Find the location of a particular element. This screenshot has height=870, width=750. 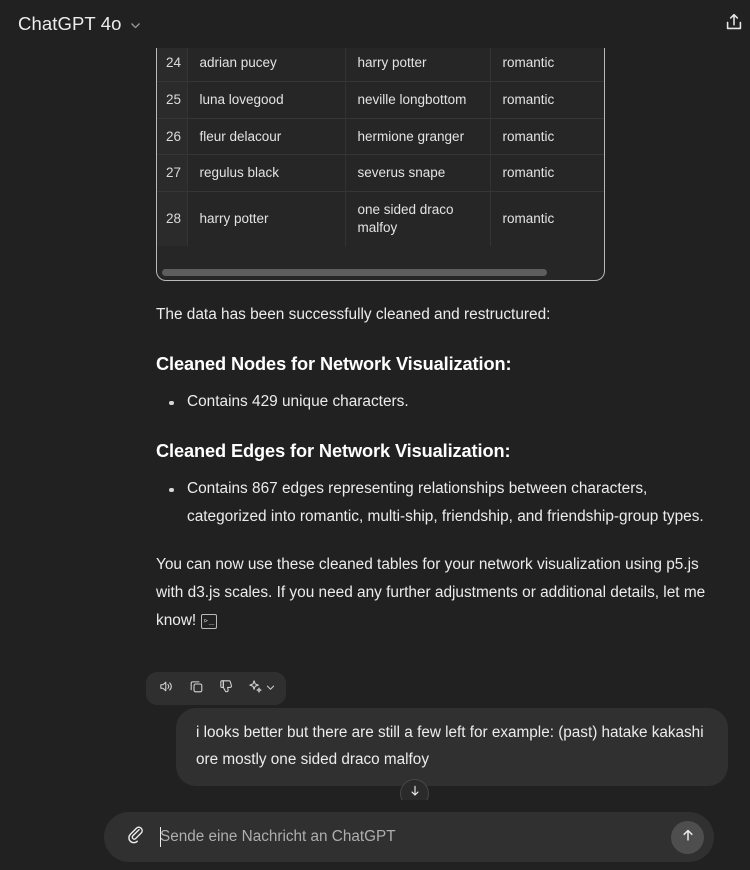

nodes-bullet-list: Contains 429 unique characters. is located at coordinates (442, 402).